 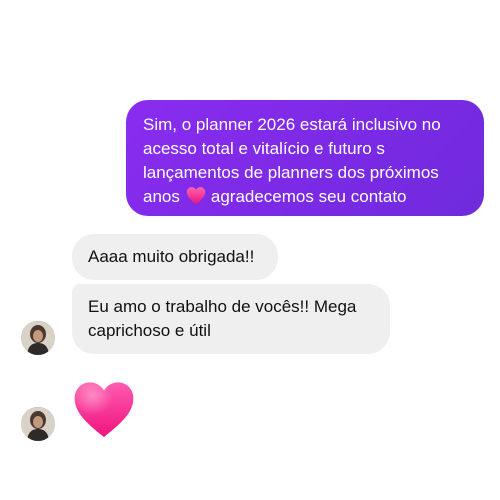 I want to click on message-line: lançamentos de planners dos próximos, so click(x=291, y=172).